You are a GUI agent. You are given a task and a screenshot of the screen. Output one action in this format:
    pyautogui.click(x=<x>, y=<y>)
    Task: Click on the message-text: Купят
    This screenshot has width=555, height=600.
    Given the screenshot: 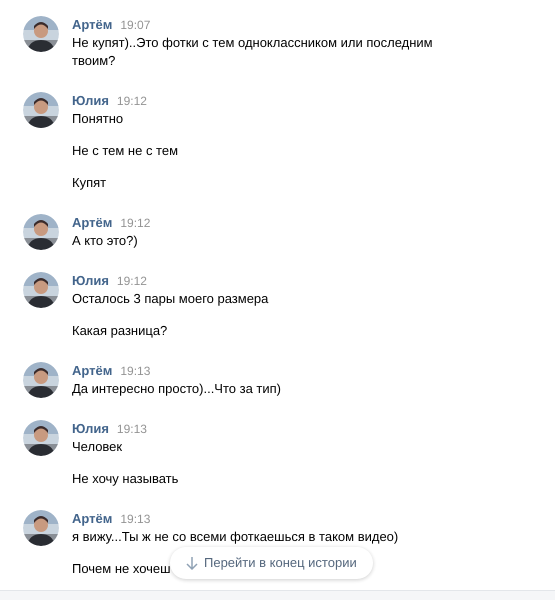 What is the action you would take?
    pyautogui.click(x=89, y=183)
    